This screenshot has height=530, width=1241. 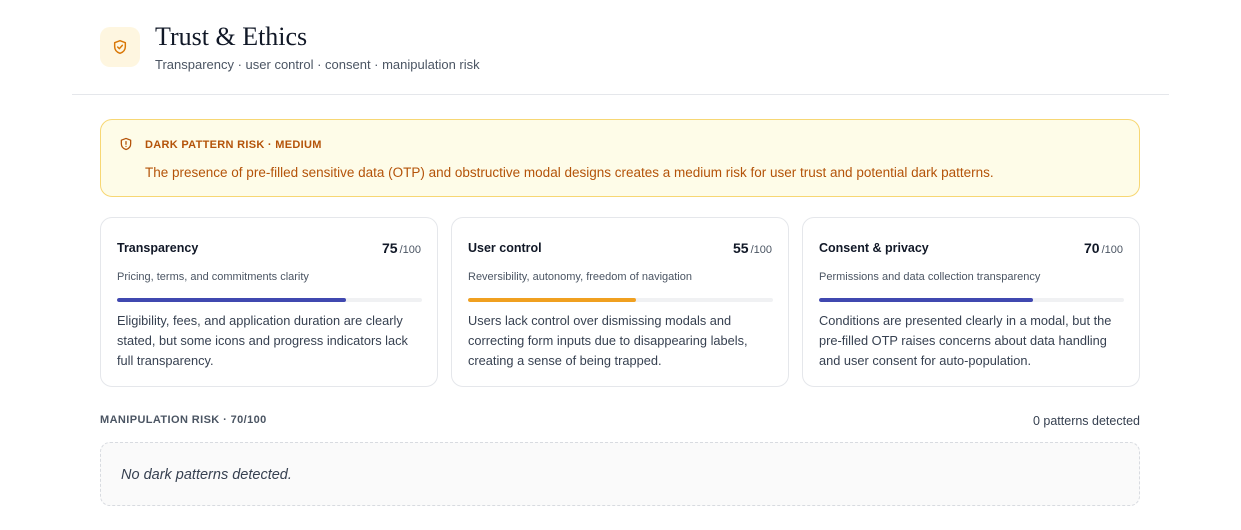 I want to click on card-score: 75/100, so click(x=401, y=248).